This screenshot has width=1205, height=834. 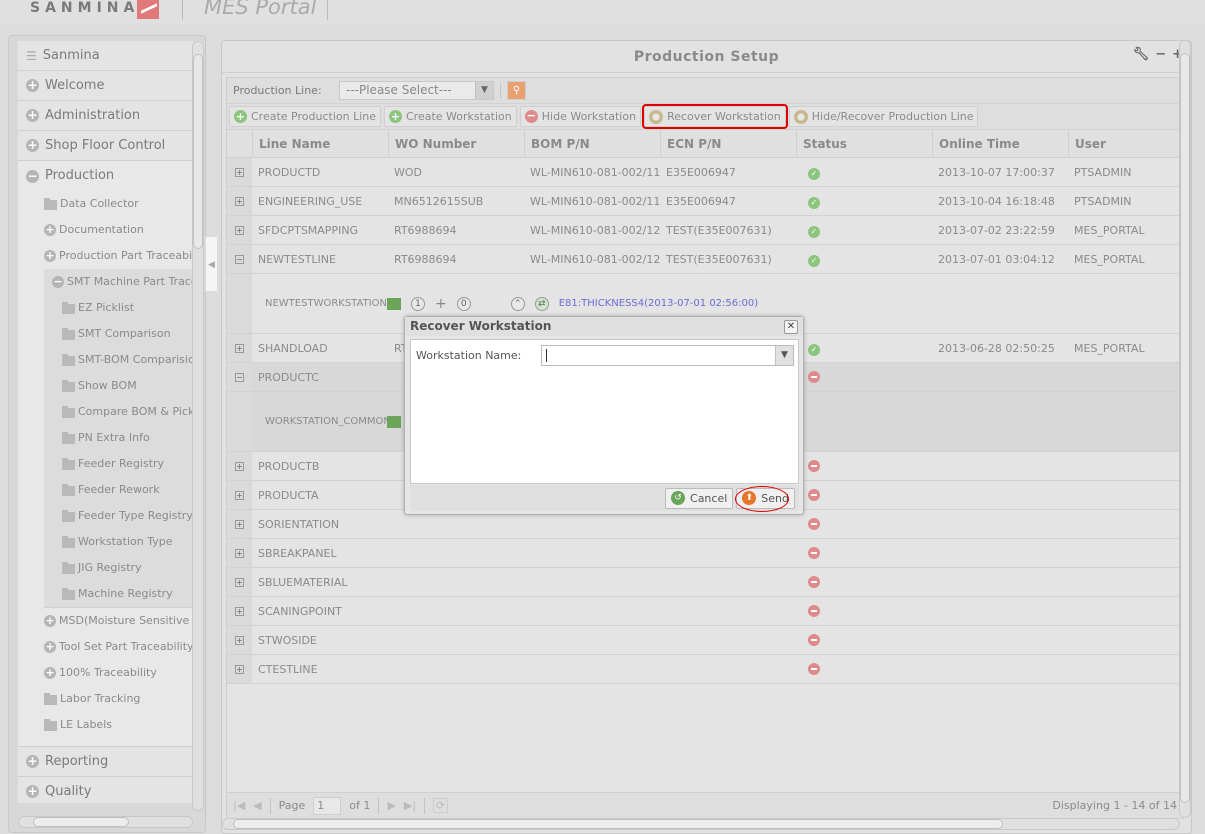 I want to click on sidebar-item-jig-registry: JIG Registry, so click(x=118, y=568).